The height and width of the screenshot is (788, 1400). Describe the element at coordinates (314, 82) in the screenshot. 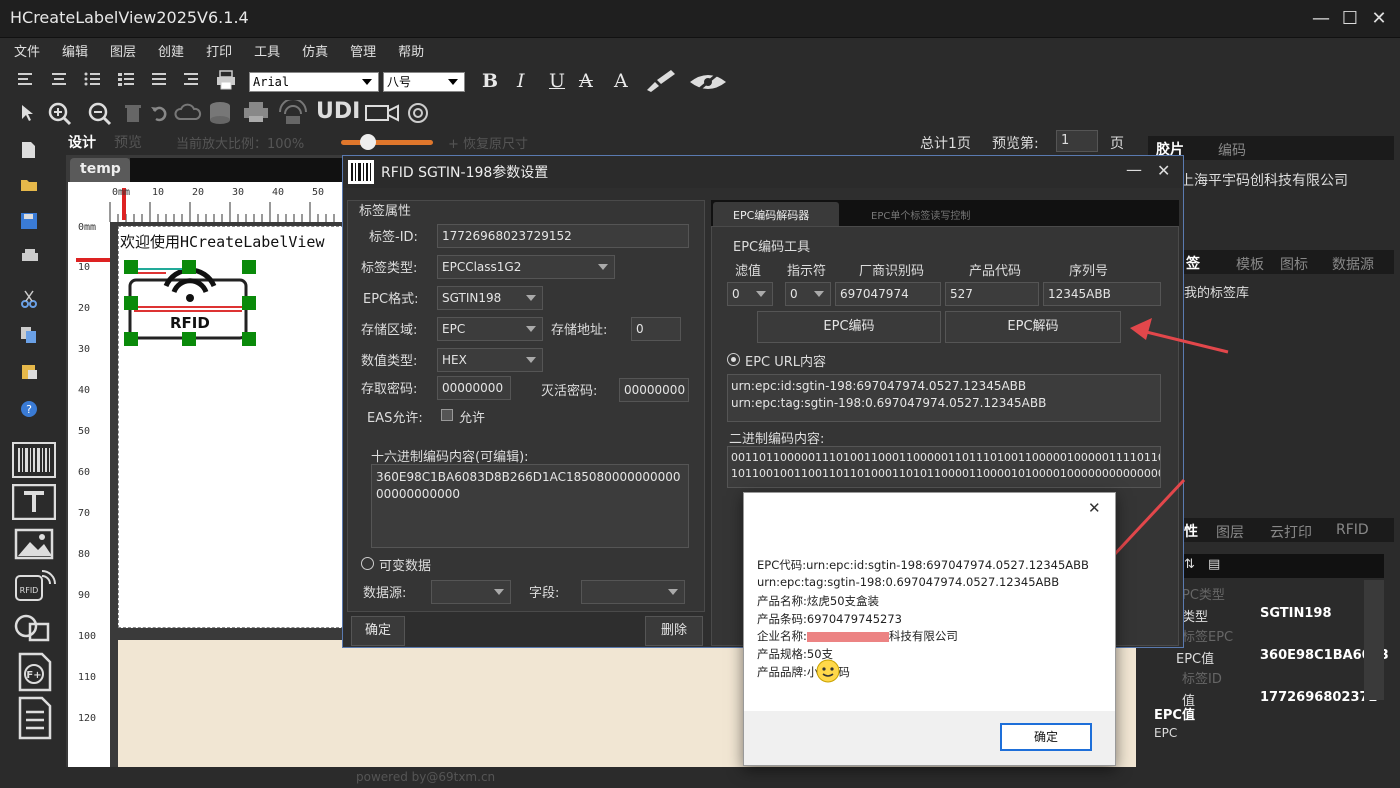

I see `font-name-select: Arial` at that location.